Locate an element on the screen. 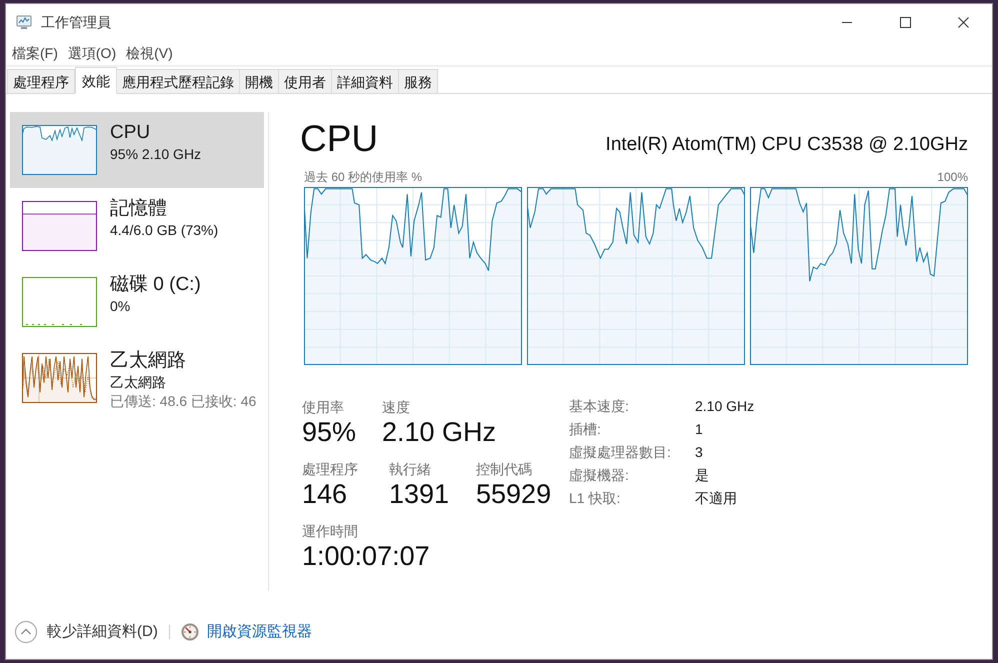 Image resolution: width=998 pixels, height=663 pixels. traffic-reading: 已傳送: 48.6 已接收: 46 is located at coordinates (183, 401).